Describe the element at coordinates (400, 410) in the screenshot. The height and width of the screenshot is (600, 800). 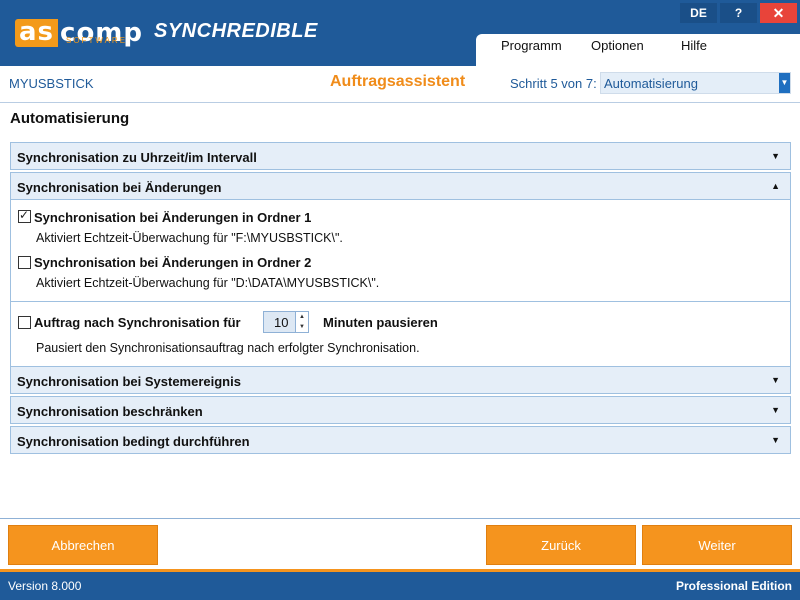
I see `panel-restrict: Synchronisation beschränken ▼` at that location.